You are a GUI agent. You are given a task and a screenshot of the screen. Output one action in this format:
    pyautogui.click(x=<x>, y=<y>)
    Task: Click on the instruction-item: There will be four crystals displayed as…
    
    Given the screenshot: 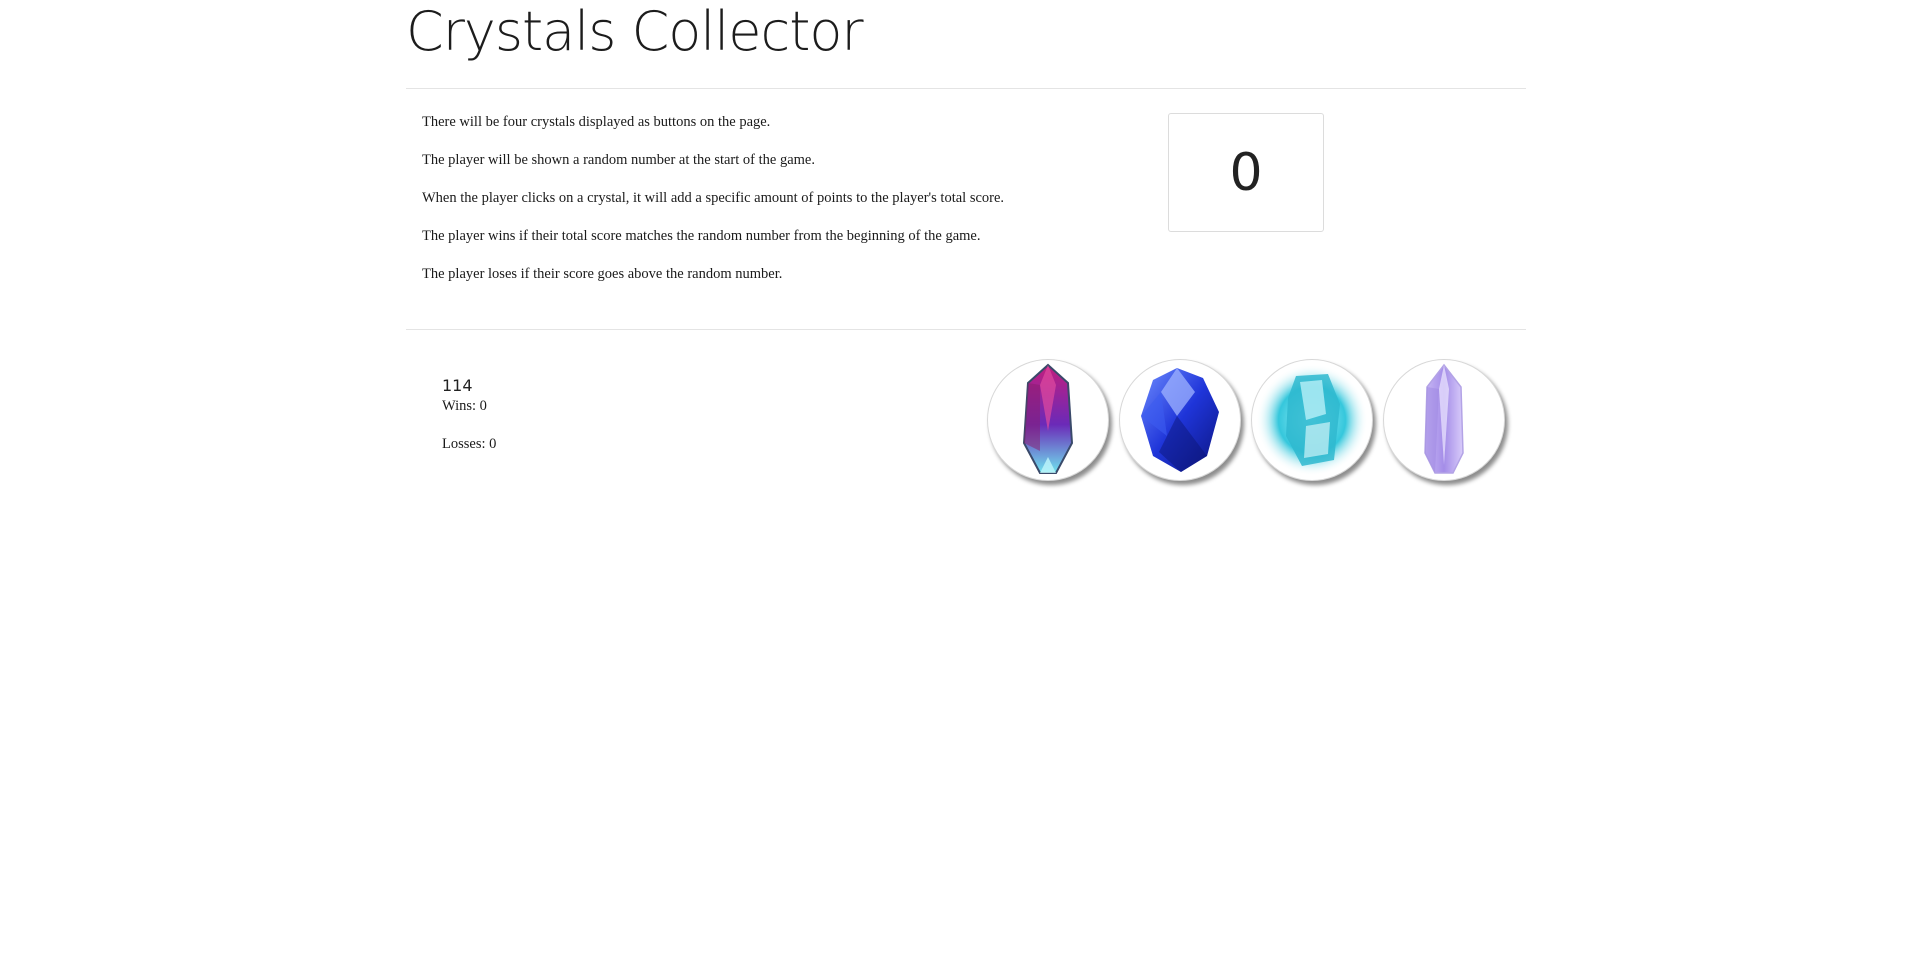 What is the action you would take?
    pyautogui.click(x=596, y=122)
    